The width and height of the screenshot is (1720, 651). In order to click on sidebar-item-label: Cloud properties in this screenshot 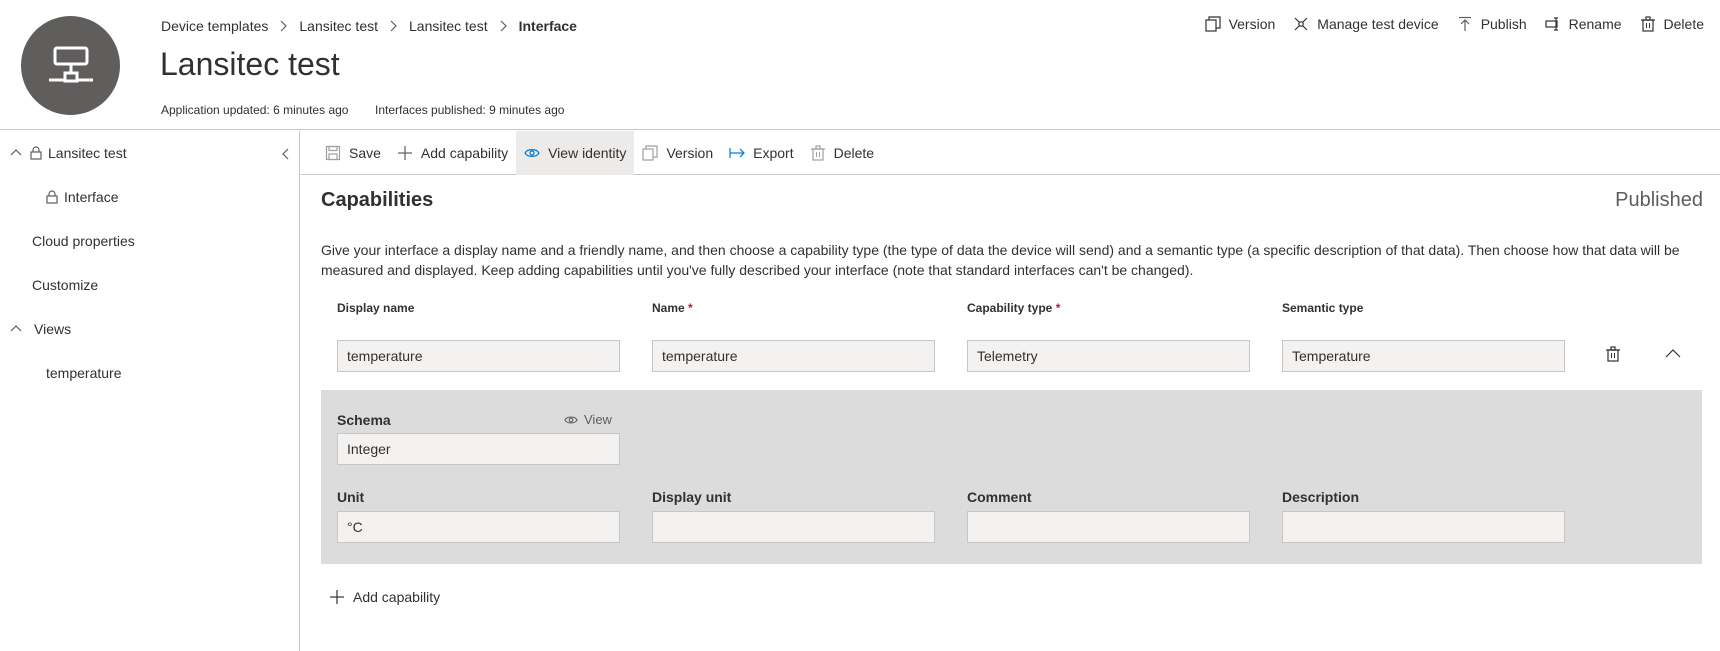, I will do `click(83, 241)`.